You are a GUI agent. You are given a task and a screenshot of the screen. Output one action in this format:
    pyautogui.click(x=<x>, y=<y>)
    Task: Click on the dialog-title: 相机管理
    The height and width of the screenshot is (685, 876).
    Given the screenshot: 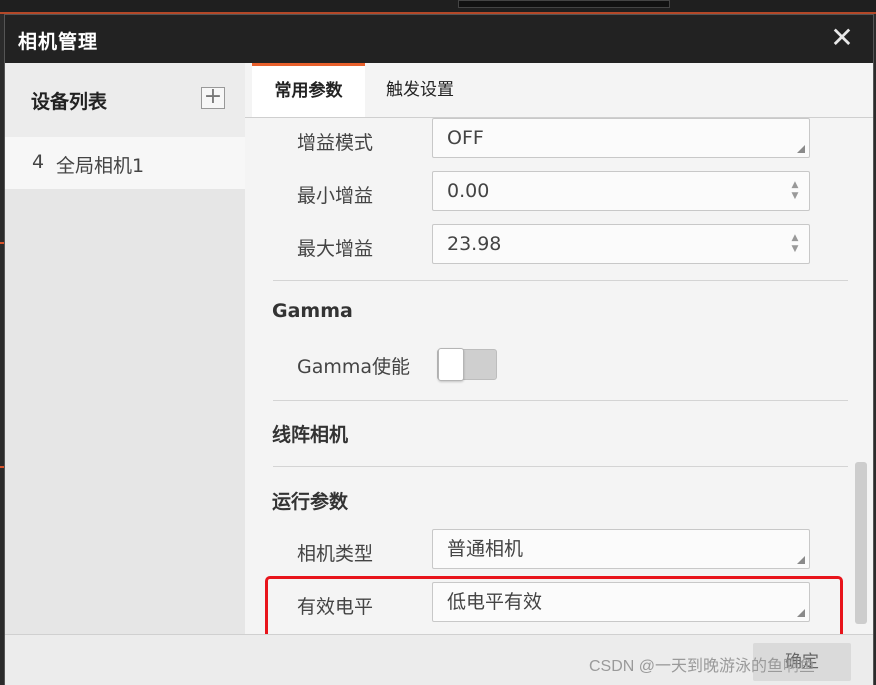 What is the action you would take?
    pyautogui.click(x=58, y=42)
    